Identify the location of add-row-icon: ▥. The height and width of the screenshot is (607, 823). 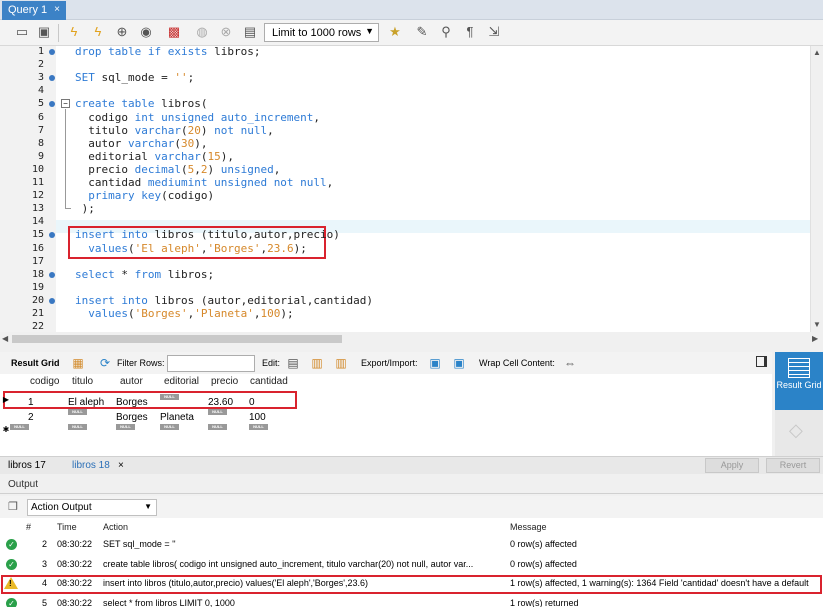
(317, 363).